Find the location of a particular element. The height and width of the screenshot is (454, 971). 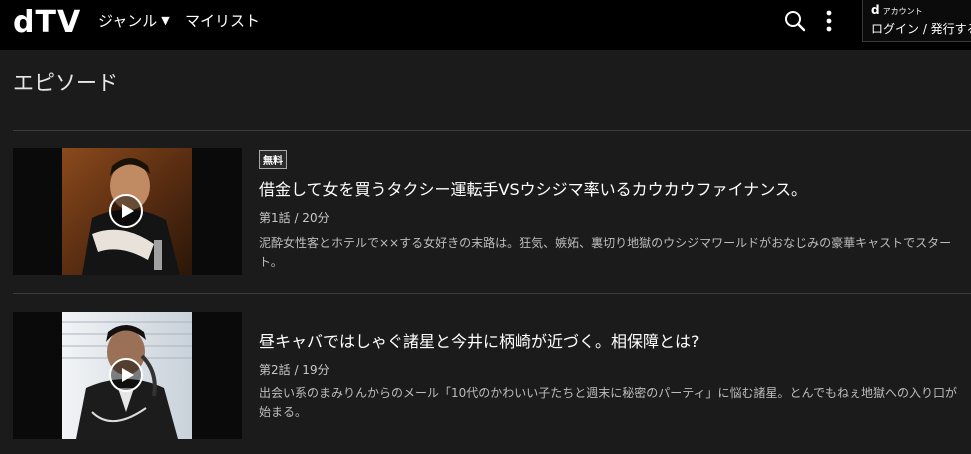

more-menu-icon is located at coordinates (829, 21).